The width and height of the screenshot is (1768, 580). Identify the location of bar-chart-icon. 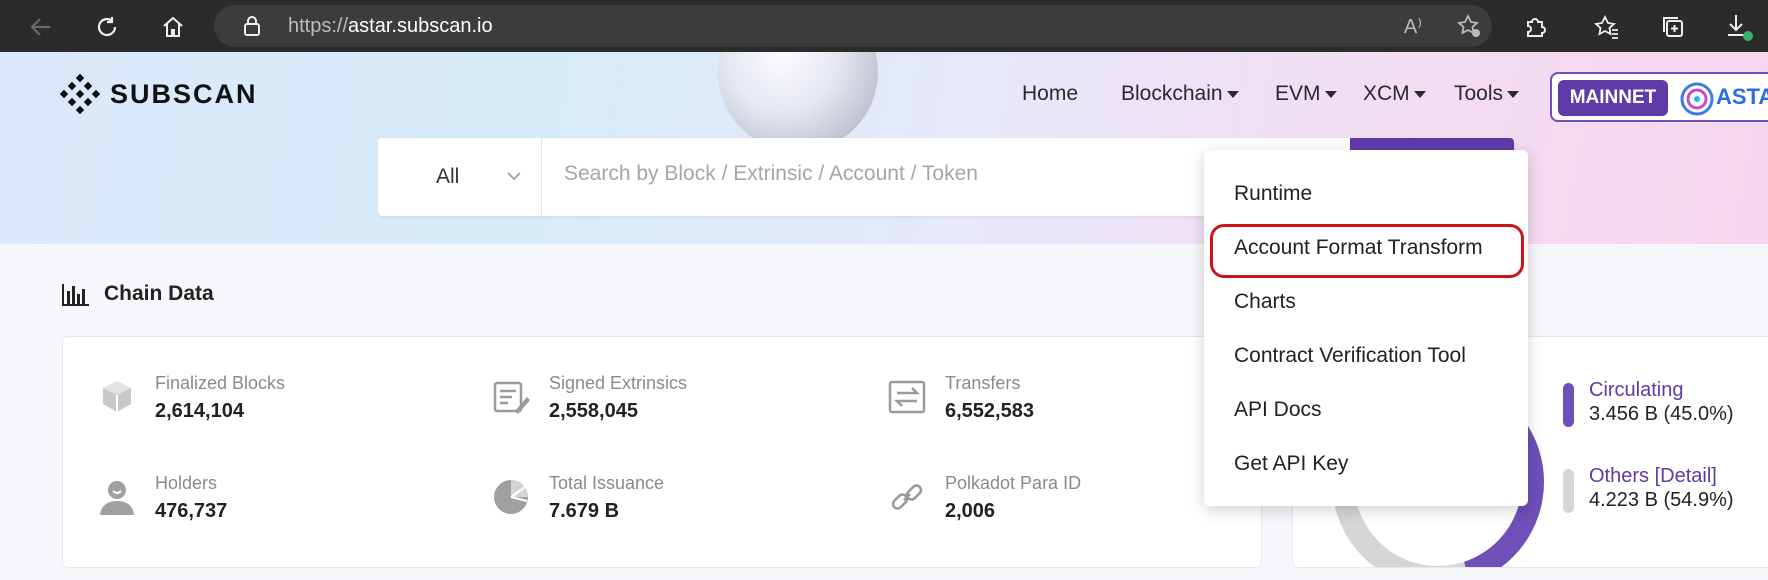
(75, 295).